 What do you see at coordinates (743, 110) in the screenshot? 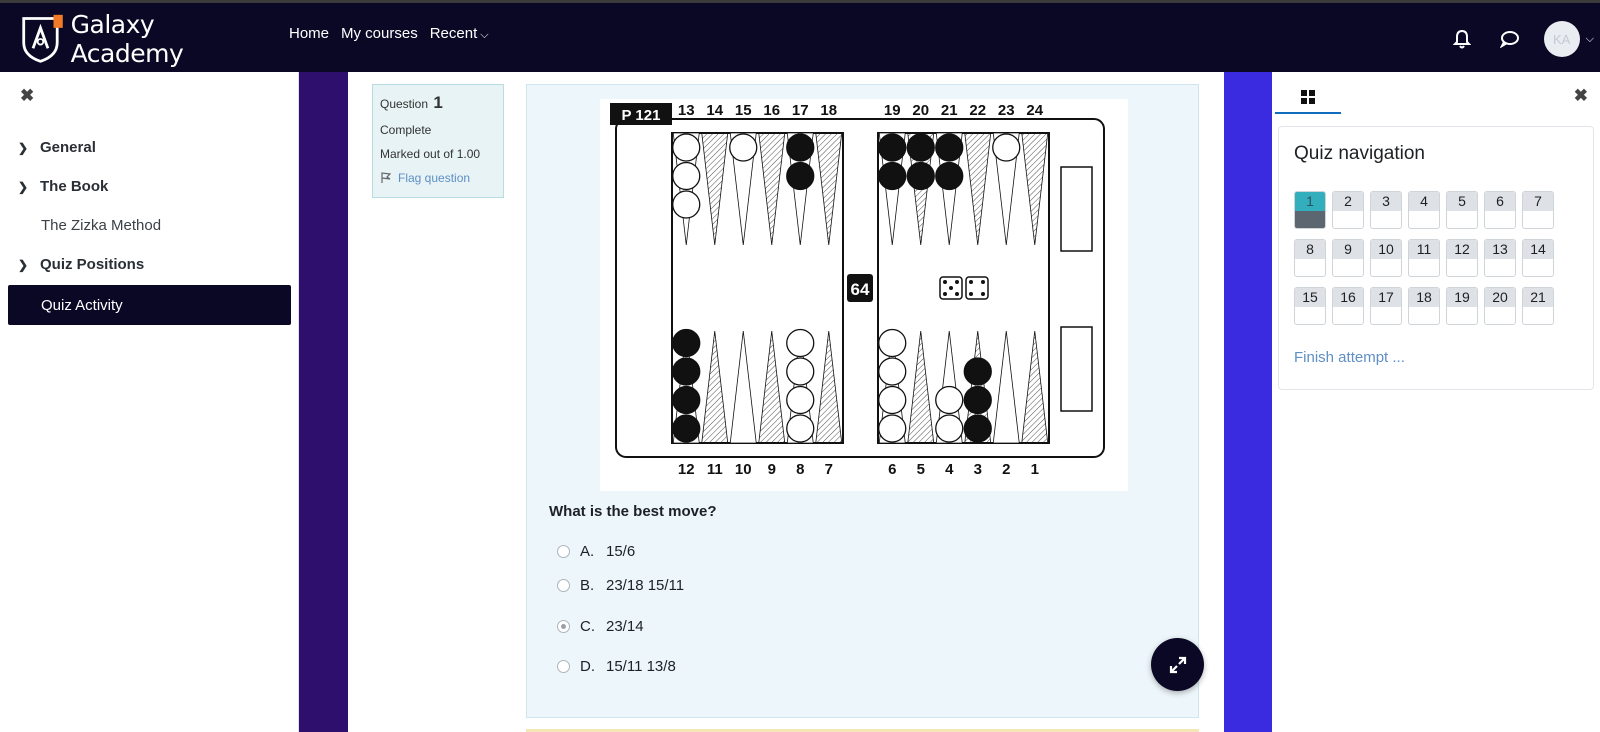
I see `top-point-label: 15` at bounding box center [743, 110].